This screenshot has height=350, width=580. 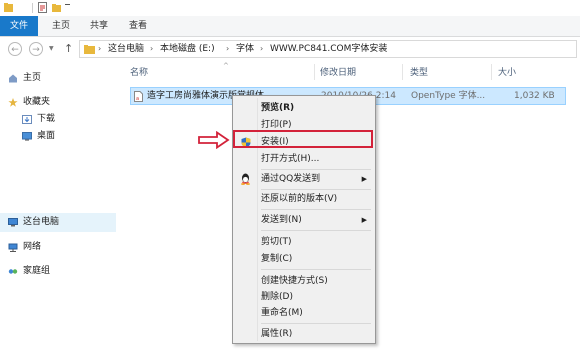 I want to click on file-size: 1,032 KB, so click(x=534, y=96).